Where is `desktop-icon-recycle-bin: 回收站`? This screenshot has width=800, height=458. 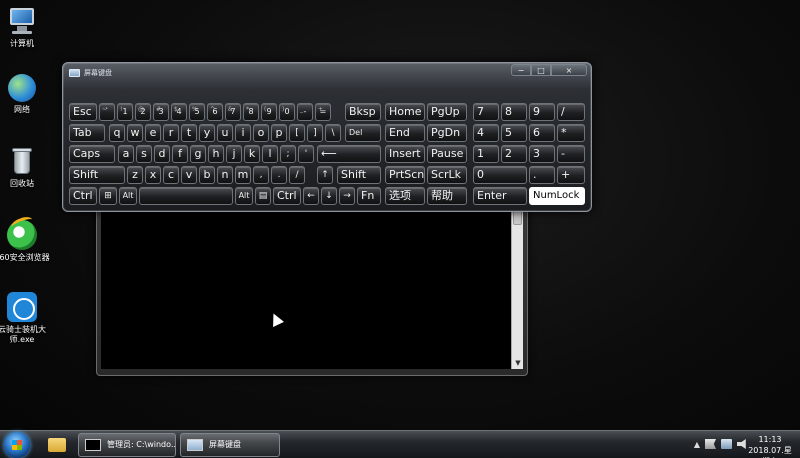
desktop-icon-recycle-bin: 回收站 is located at coordinates (25, 167).